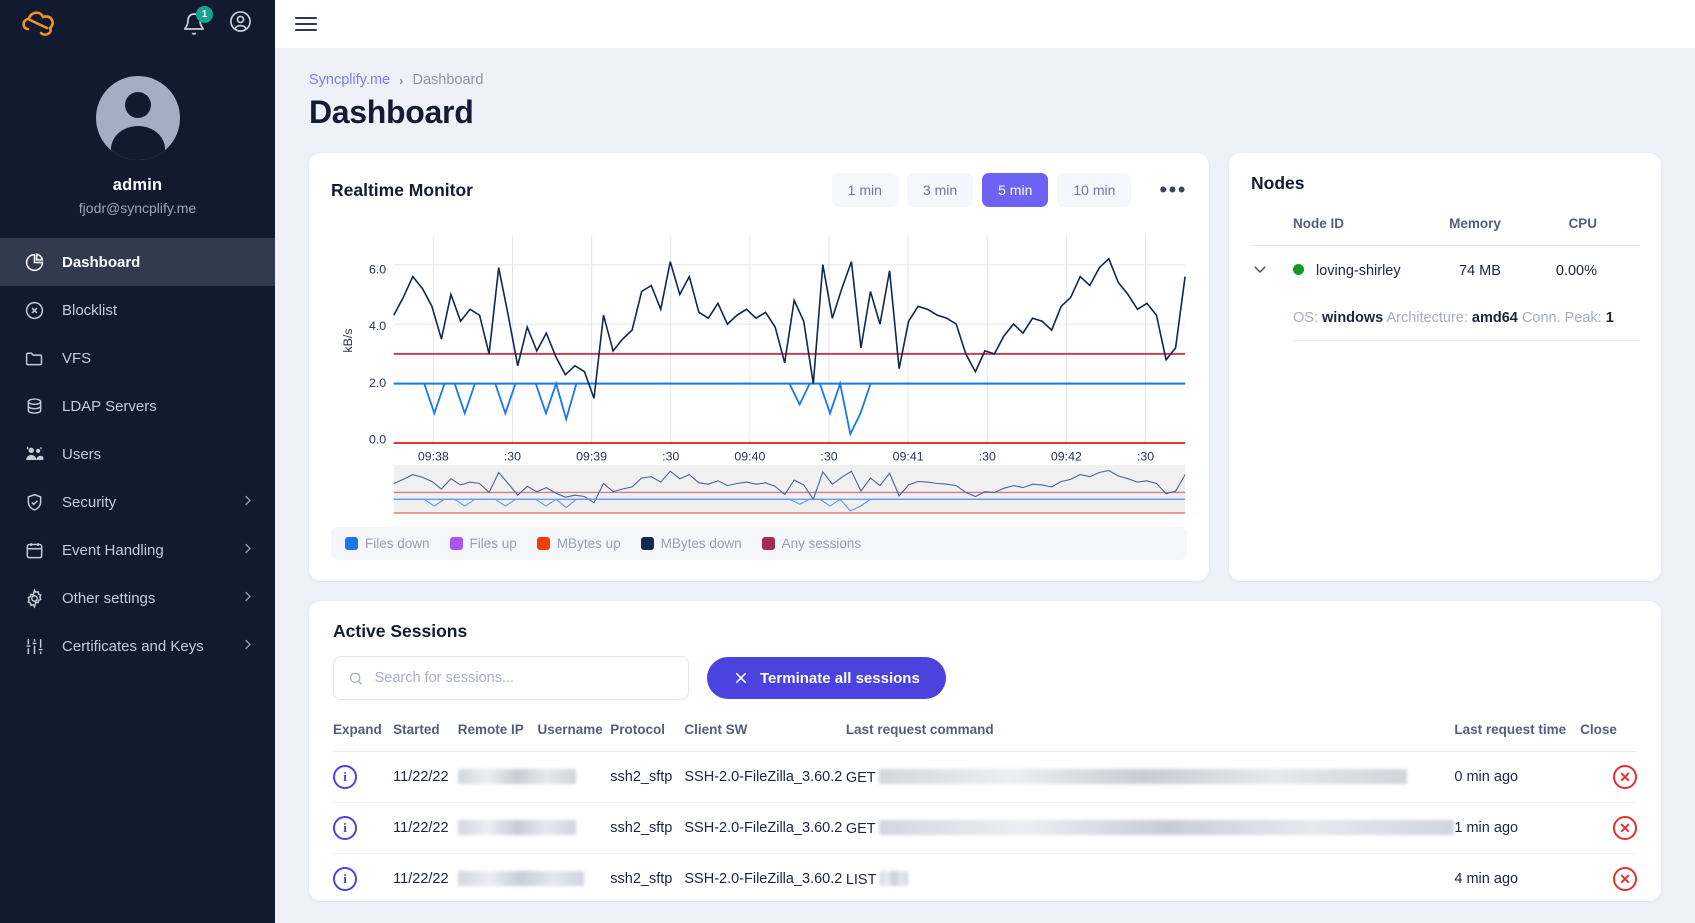 The width and height of the screenshot is (1695, 923). What do you see at coordinates (137, 598) in the screenshot?
I see `sidebar-item-other-settings: Other settings` at bounding box center [137, 598].